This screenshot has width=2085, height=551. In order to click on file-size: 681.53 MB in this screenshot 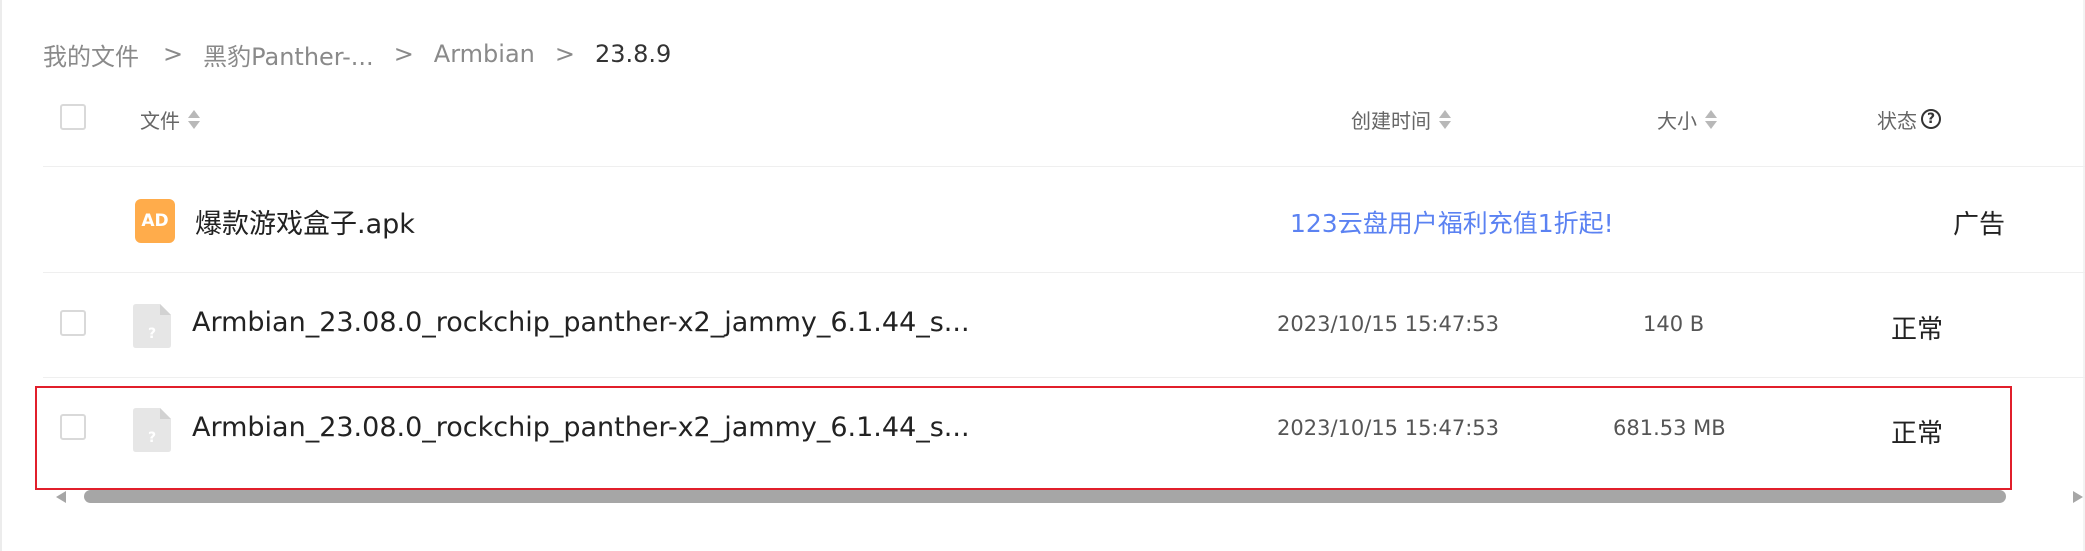, I will do `click(1669, 428)`.